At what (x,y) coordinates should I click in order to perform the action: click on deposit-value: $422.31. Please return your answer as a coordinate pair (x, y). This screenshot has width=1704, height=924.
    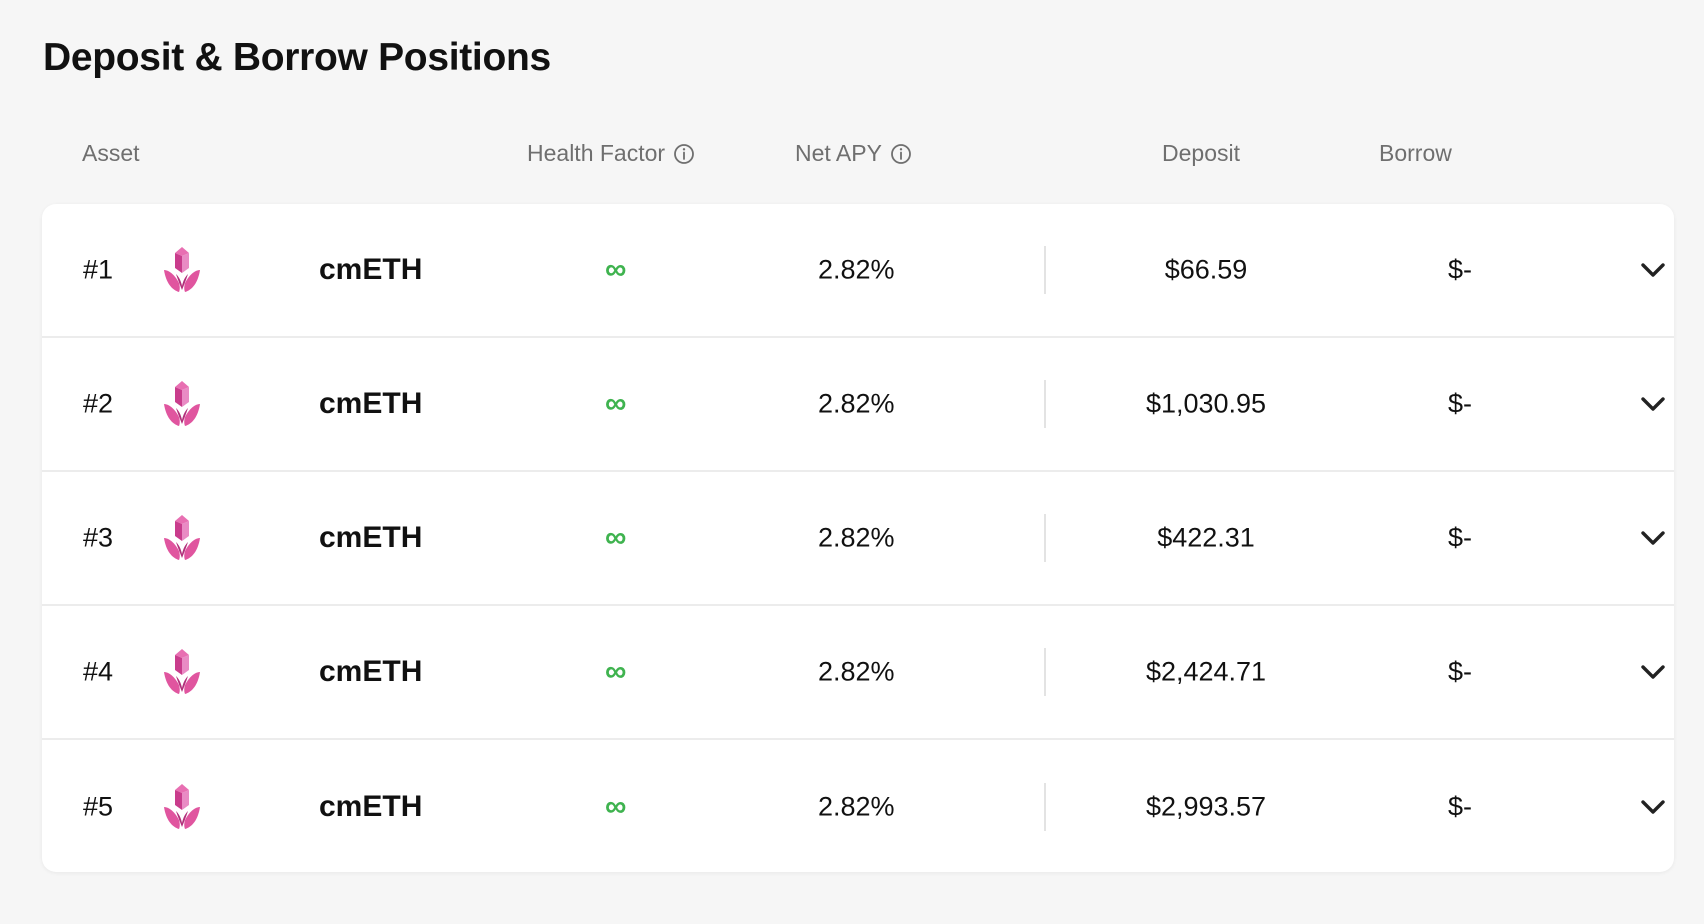
    Looking at the image, I should click on (1206, 537).